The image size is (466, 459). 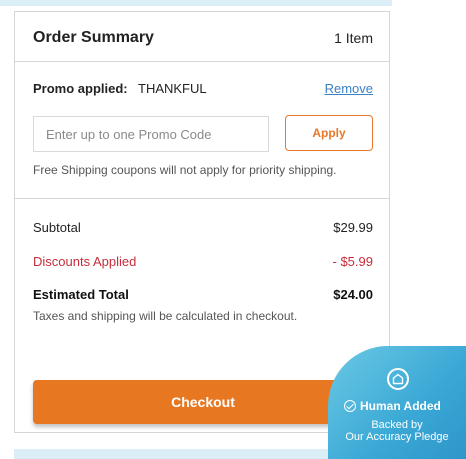 I want to click on estimated-total-value: $24.00, so click(x=353, y=294).